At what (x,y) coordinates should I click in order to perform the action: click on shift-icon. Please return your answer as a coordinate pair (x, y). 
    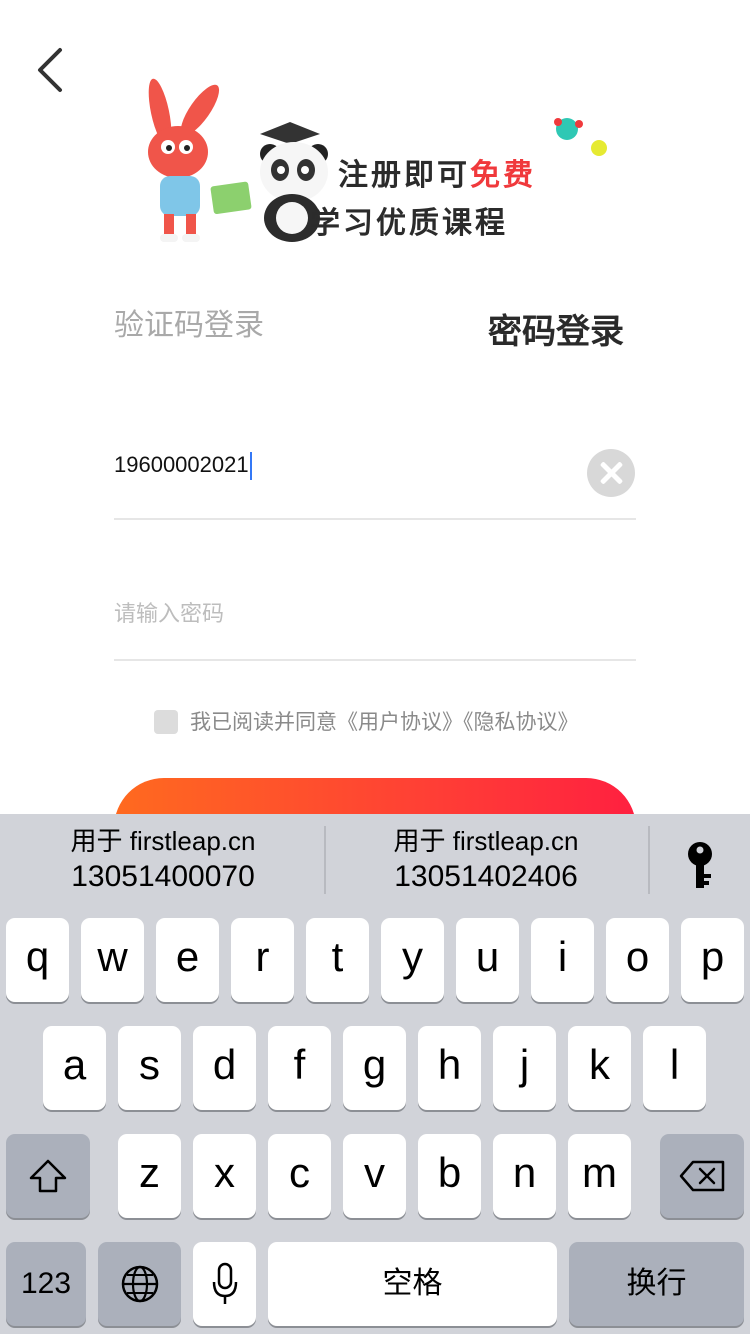
    Looking at the image, I should click on (48, 1176).